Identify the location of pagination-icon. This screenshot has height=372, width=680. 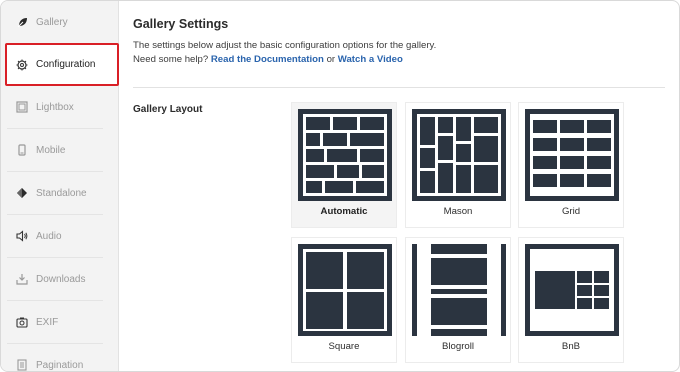
(22, 364).